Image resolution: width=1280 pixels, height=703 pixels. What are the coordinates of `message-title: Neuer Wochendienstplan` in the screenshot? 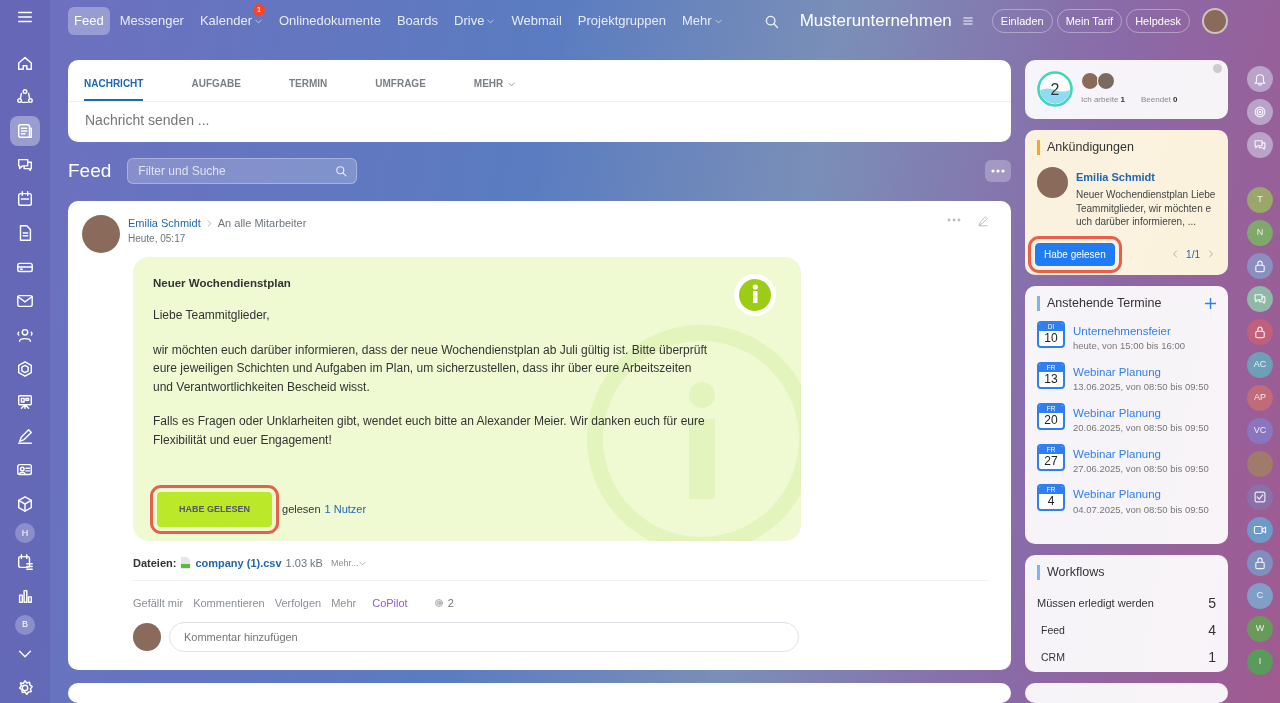 It's located at (222, 283).